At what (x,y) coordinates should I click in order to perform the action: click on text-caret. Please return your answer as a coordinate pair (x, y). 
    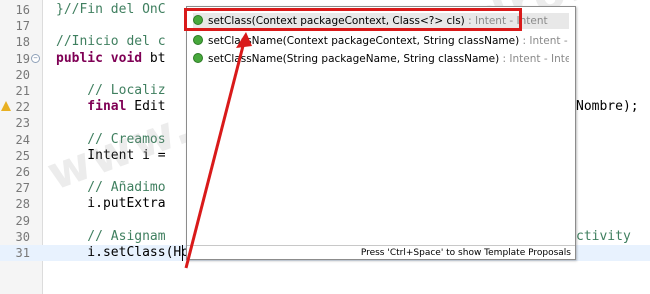
    Looking at the image, I should click on (182, 253).